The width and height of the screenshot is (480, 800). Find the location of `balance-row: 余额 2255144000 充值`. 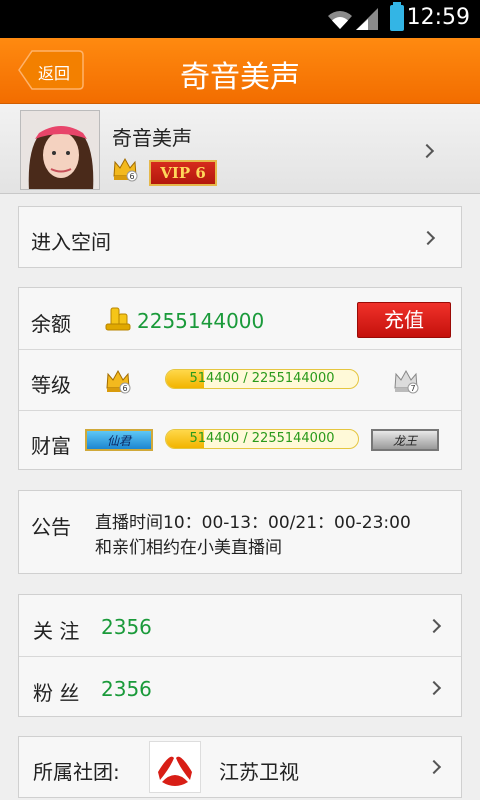

balance-row: 余额 2255144000 充值 is located at coordinates (240, 318).